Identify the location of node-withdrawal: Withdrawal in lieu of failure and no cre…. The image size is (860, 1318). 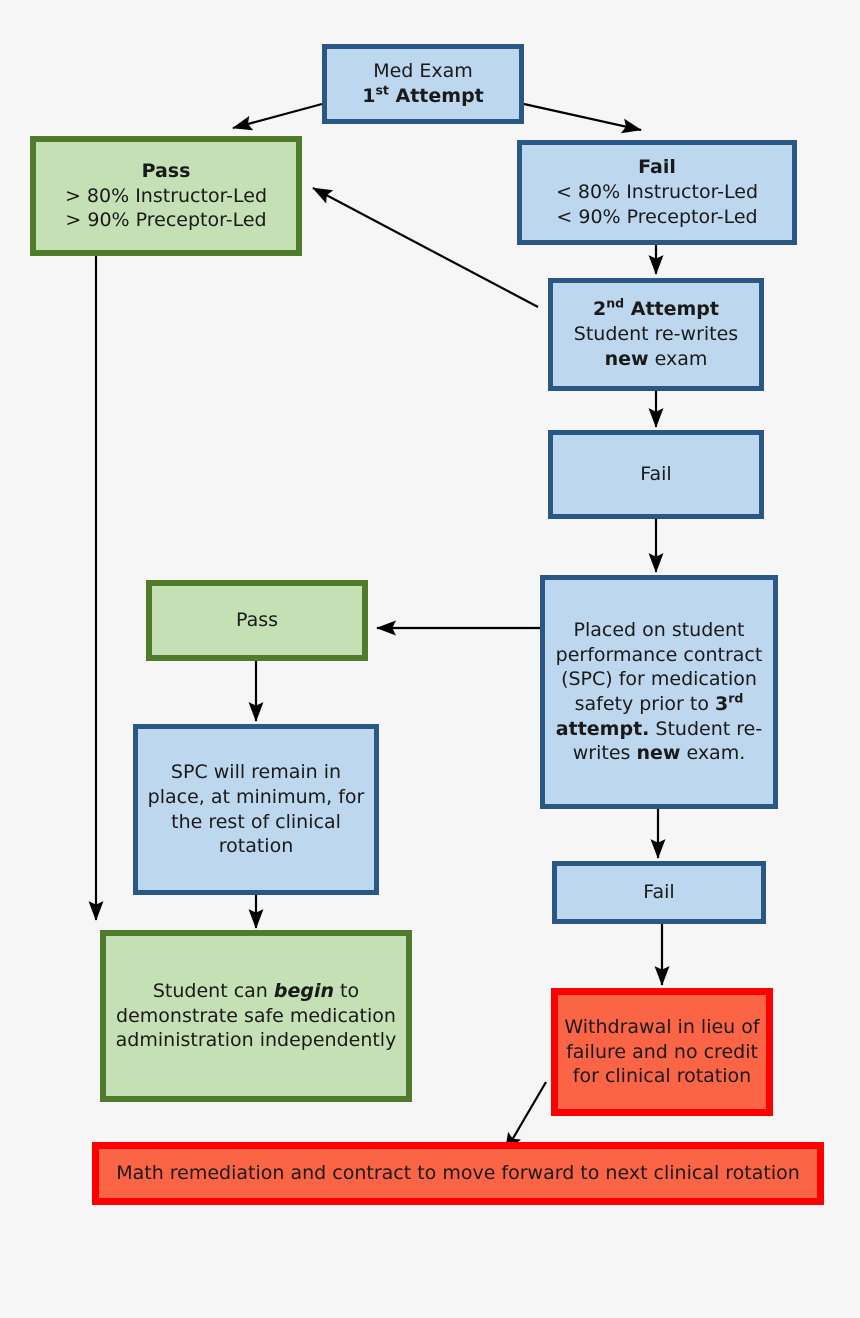
(662, 1052).